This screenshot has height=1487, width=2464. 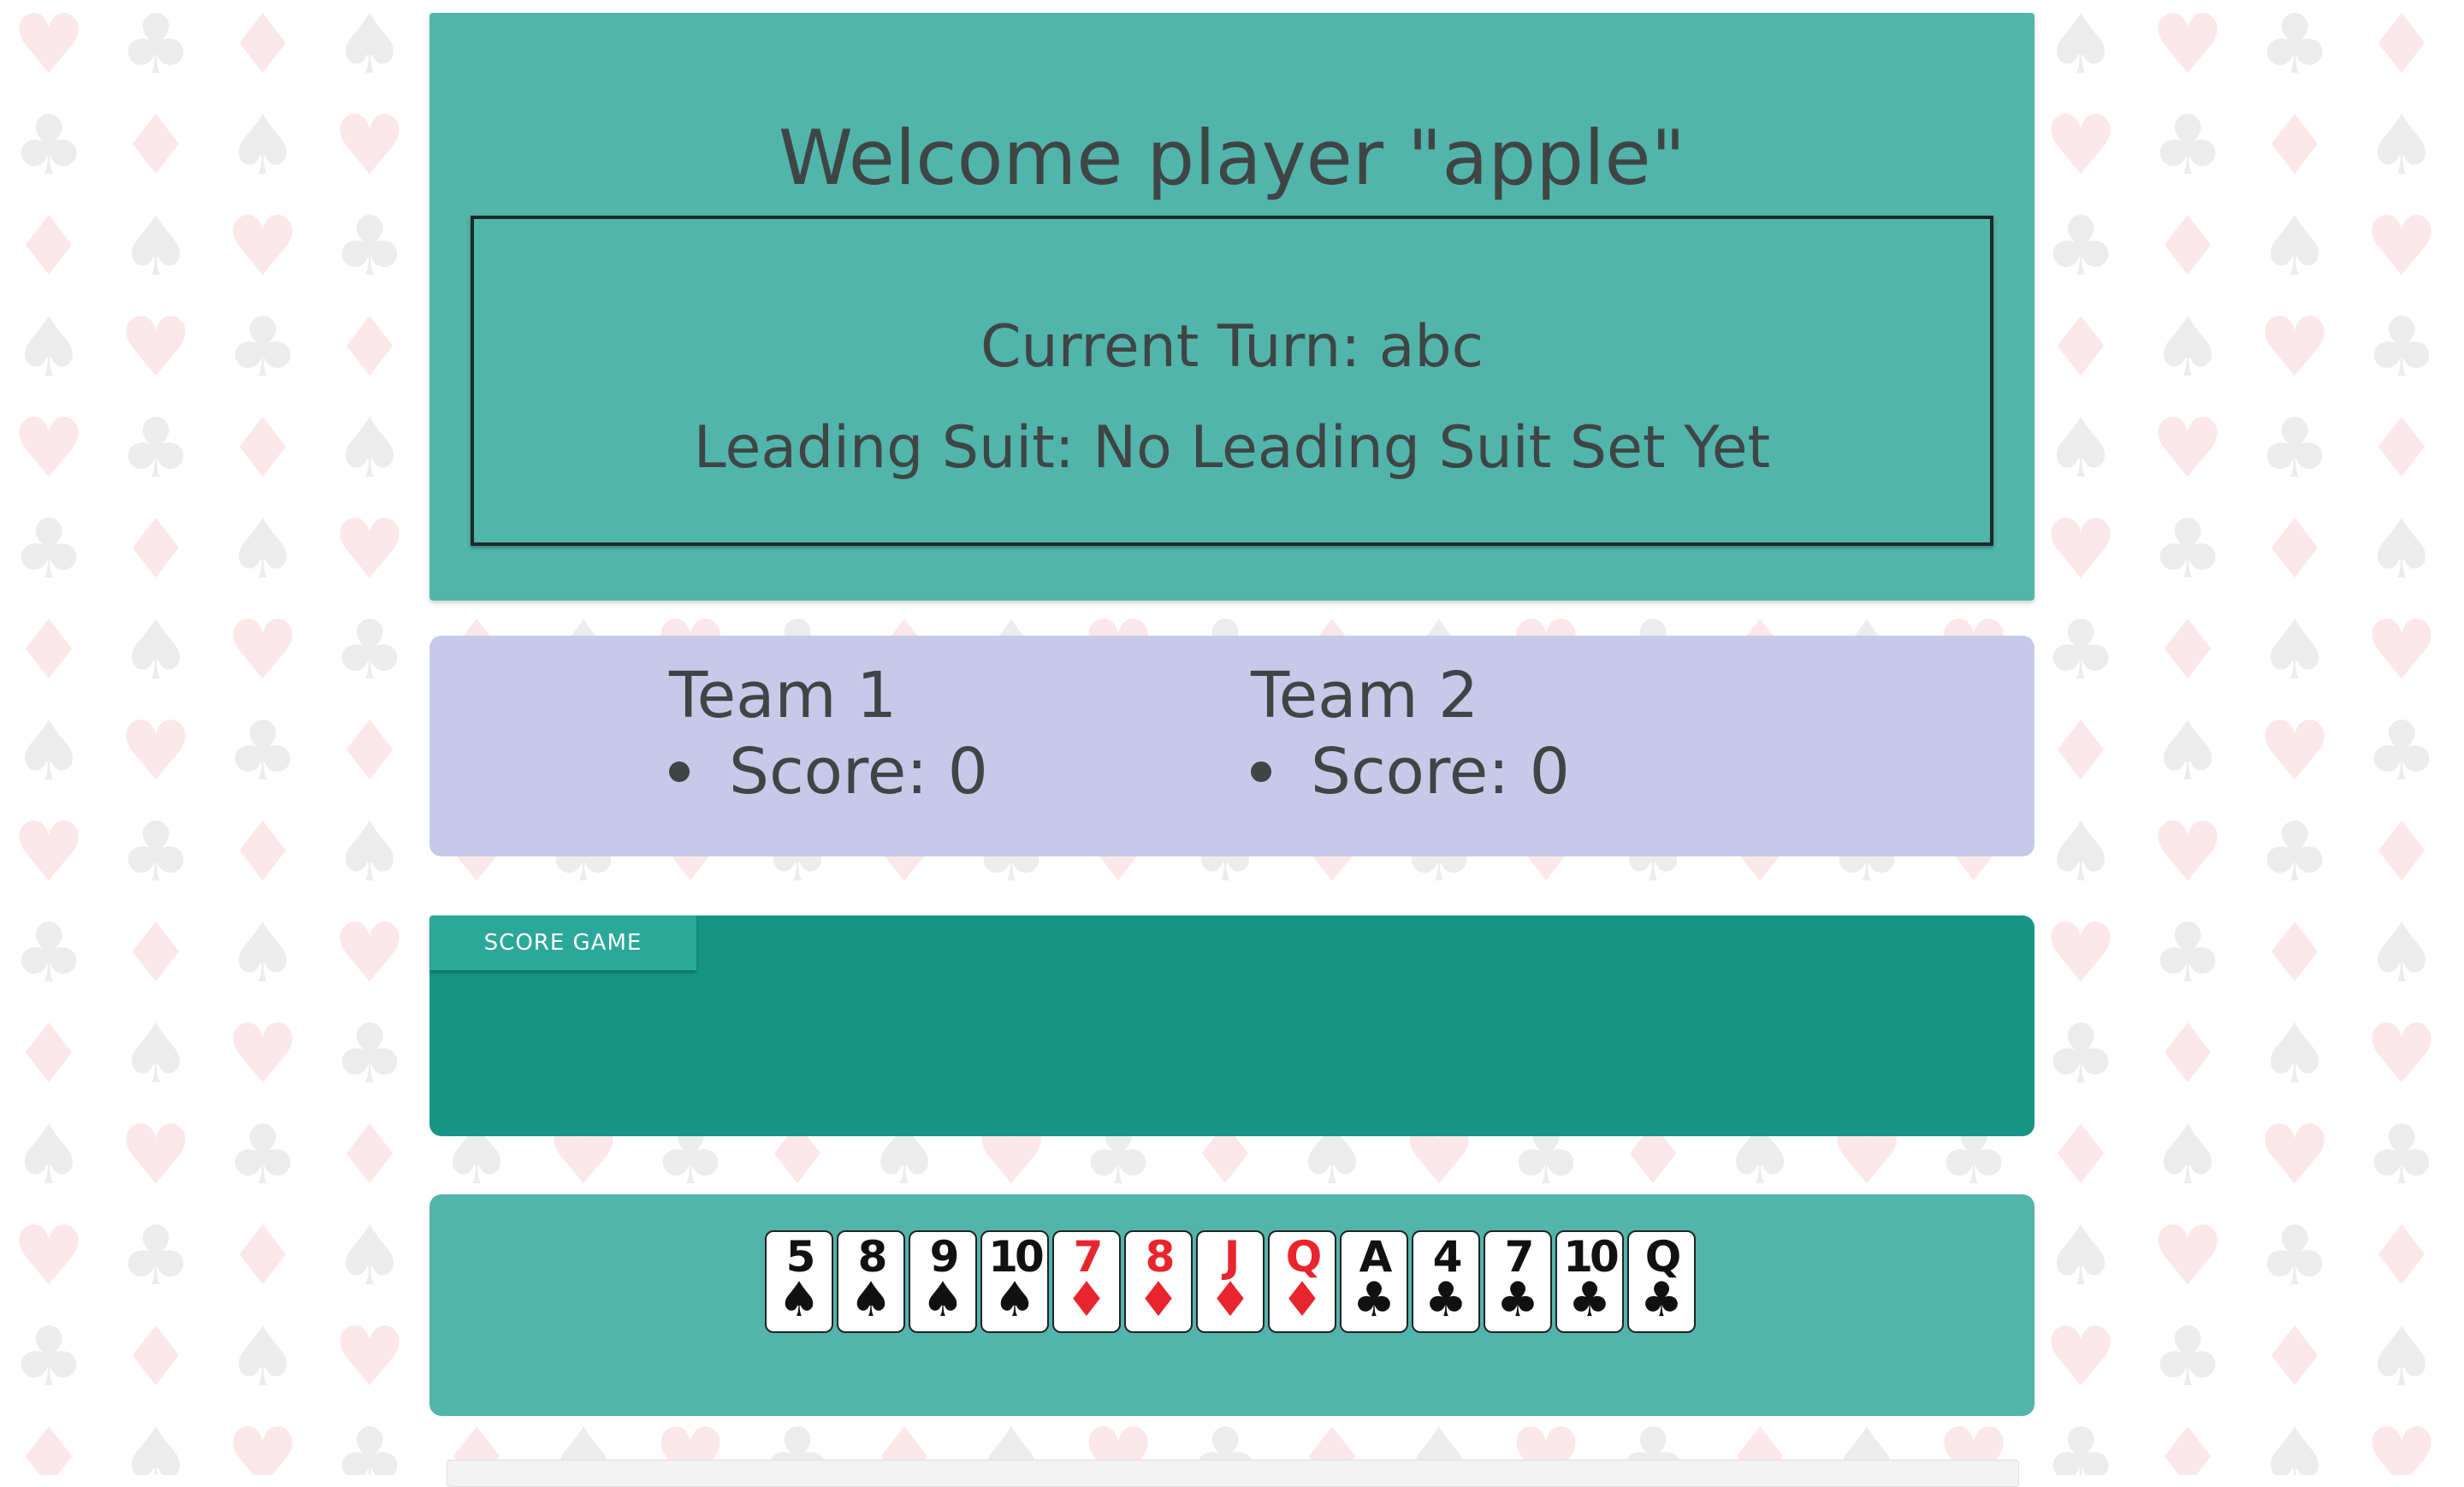 I want to click on playing-card: 8 ♦, so click(x=1158, y=1281).